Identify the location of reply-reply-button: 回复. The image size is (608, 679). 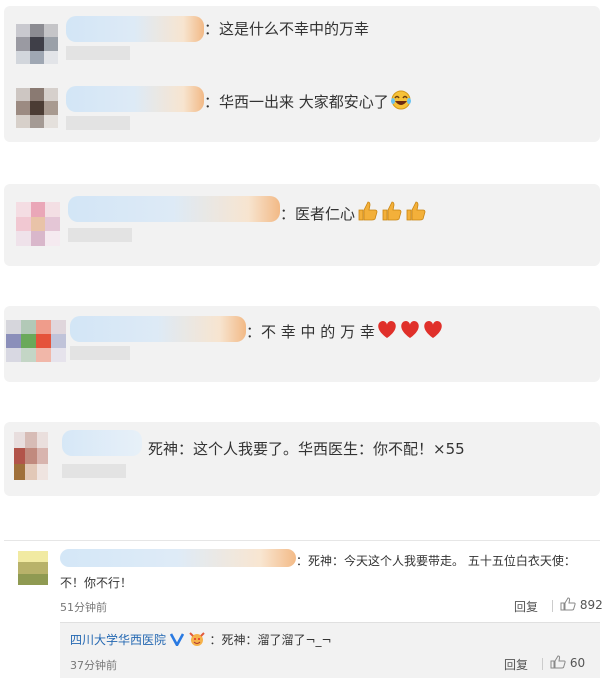
(516, 664).